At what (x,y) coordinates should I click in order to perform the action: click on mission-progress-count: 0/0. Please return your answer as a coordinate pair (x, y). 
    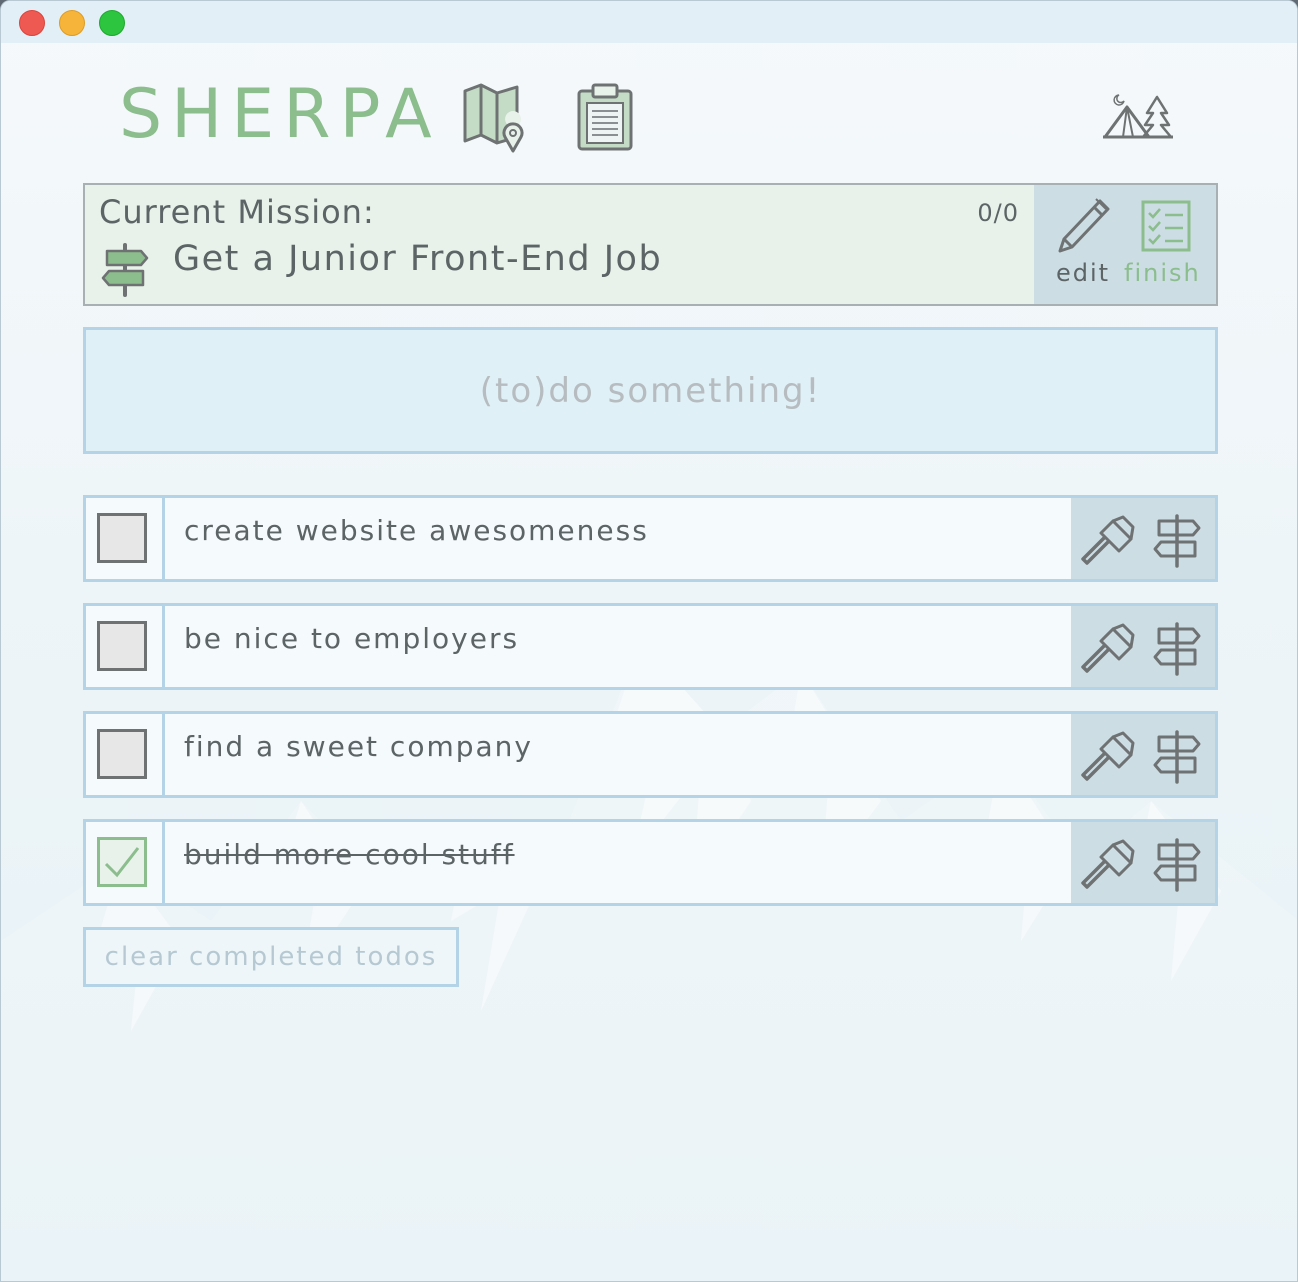
    Looking at the image, I should click on (998, 213).